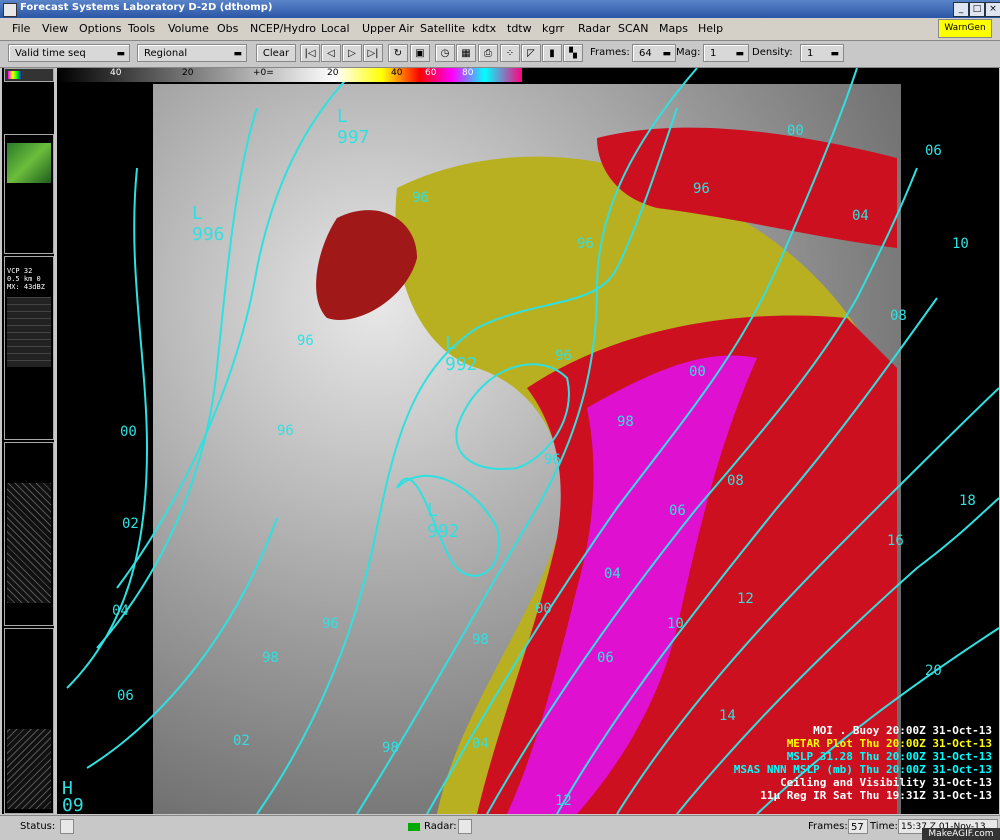 This screenshot has width=1000, height=840. I want to click on colorbar-thumb, so click(29, 75).